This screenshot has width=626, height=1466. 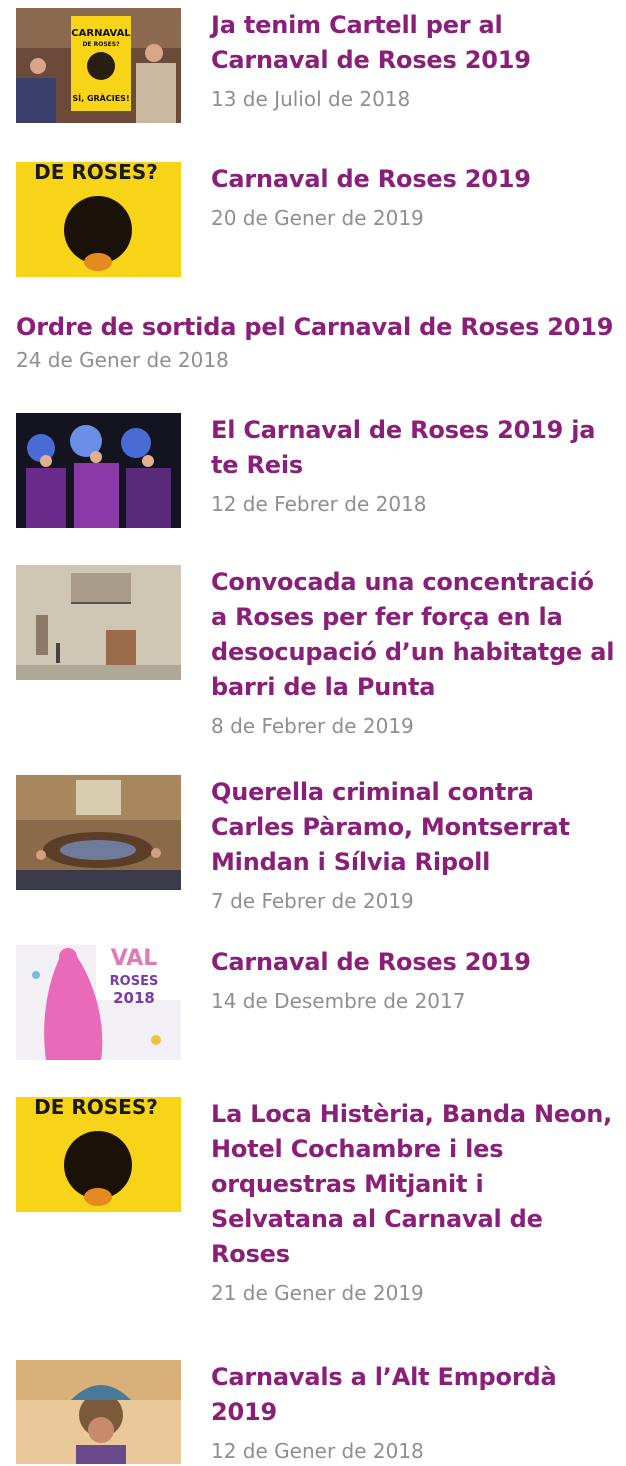 I want to click on costume-group-image, so click(x=98, y=470).